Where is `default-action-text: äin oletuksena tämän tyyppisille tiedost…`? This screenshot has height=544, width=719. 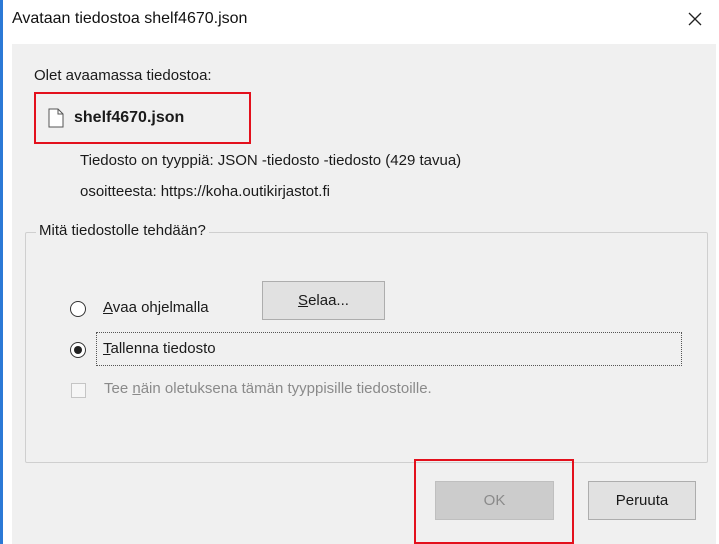
default-action-text: äin oletuksena tämän tyyppisille tiedost… is located at coordinates (286, 388).